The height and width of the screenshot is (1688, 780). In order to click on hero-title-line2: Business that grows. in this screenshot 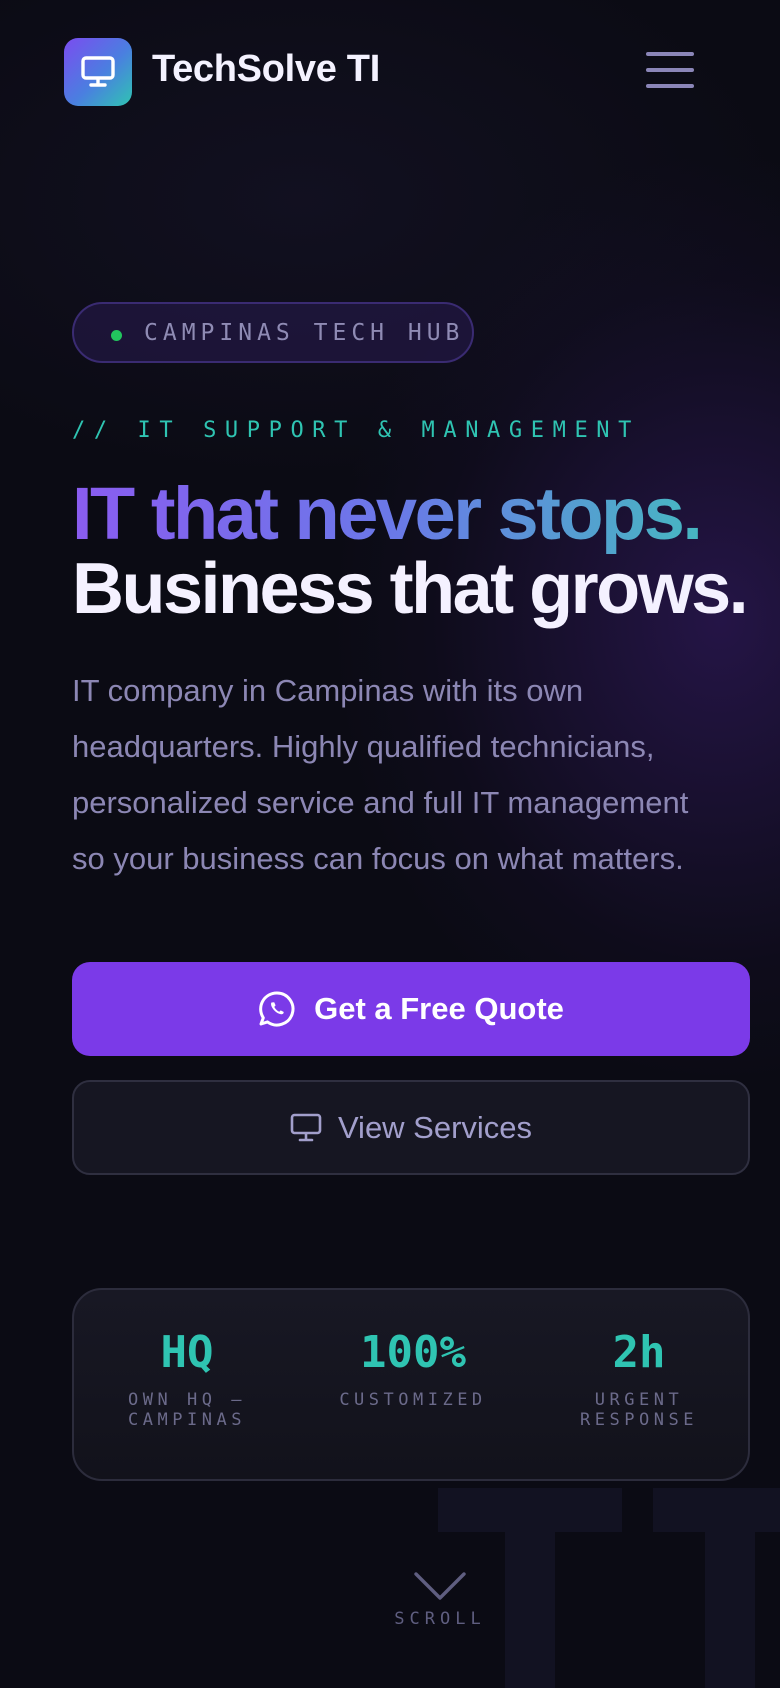, I will do `click(410, 589)`.